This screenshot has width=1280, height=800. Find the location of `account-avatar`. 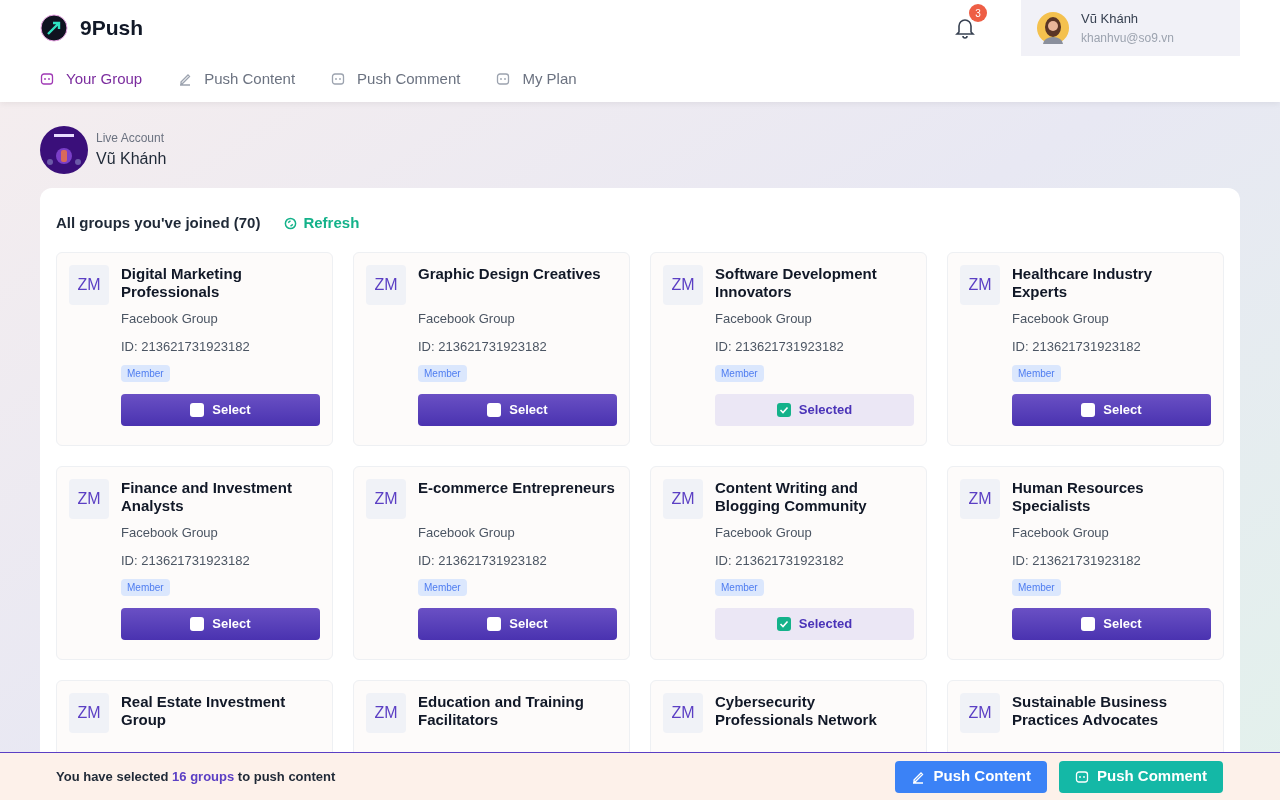

account-avatar is located at coordinates (64, 150).